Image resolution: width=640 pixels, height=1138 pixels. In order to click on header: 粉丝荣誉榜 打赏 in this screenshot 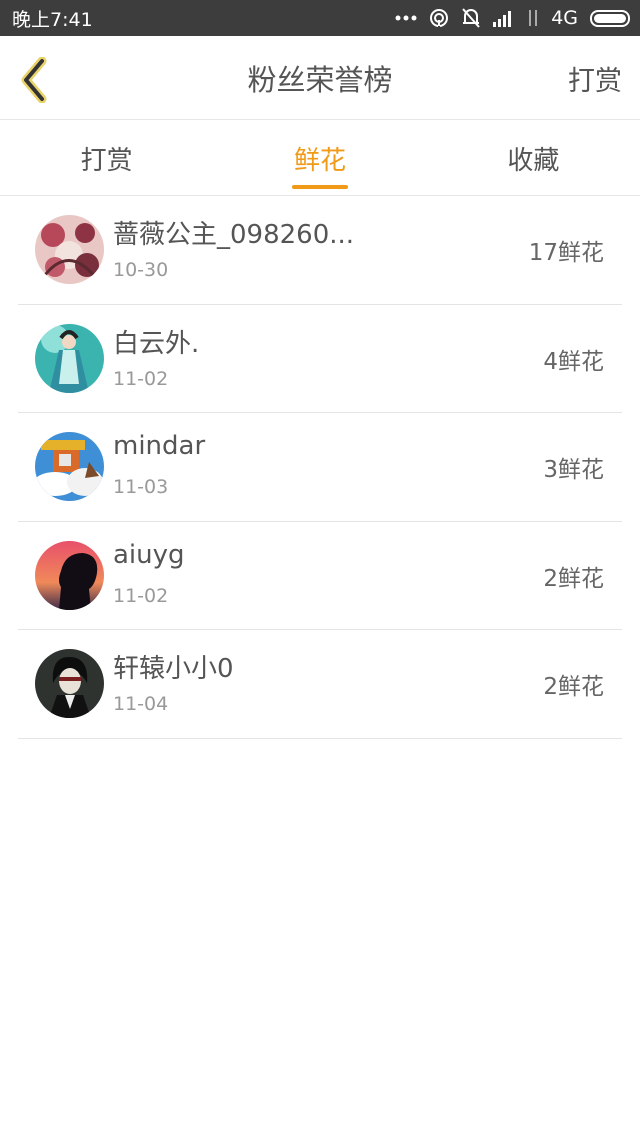, I will do `click(320, 78)`.